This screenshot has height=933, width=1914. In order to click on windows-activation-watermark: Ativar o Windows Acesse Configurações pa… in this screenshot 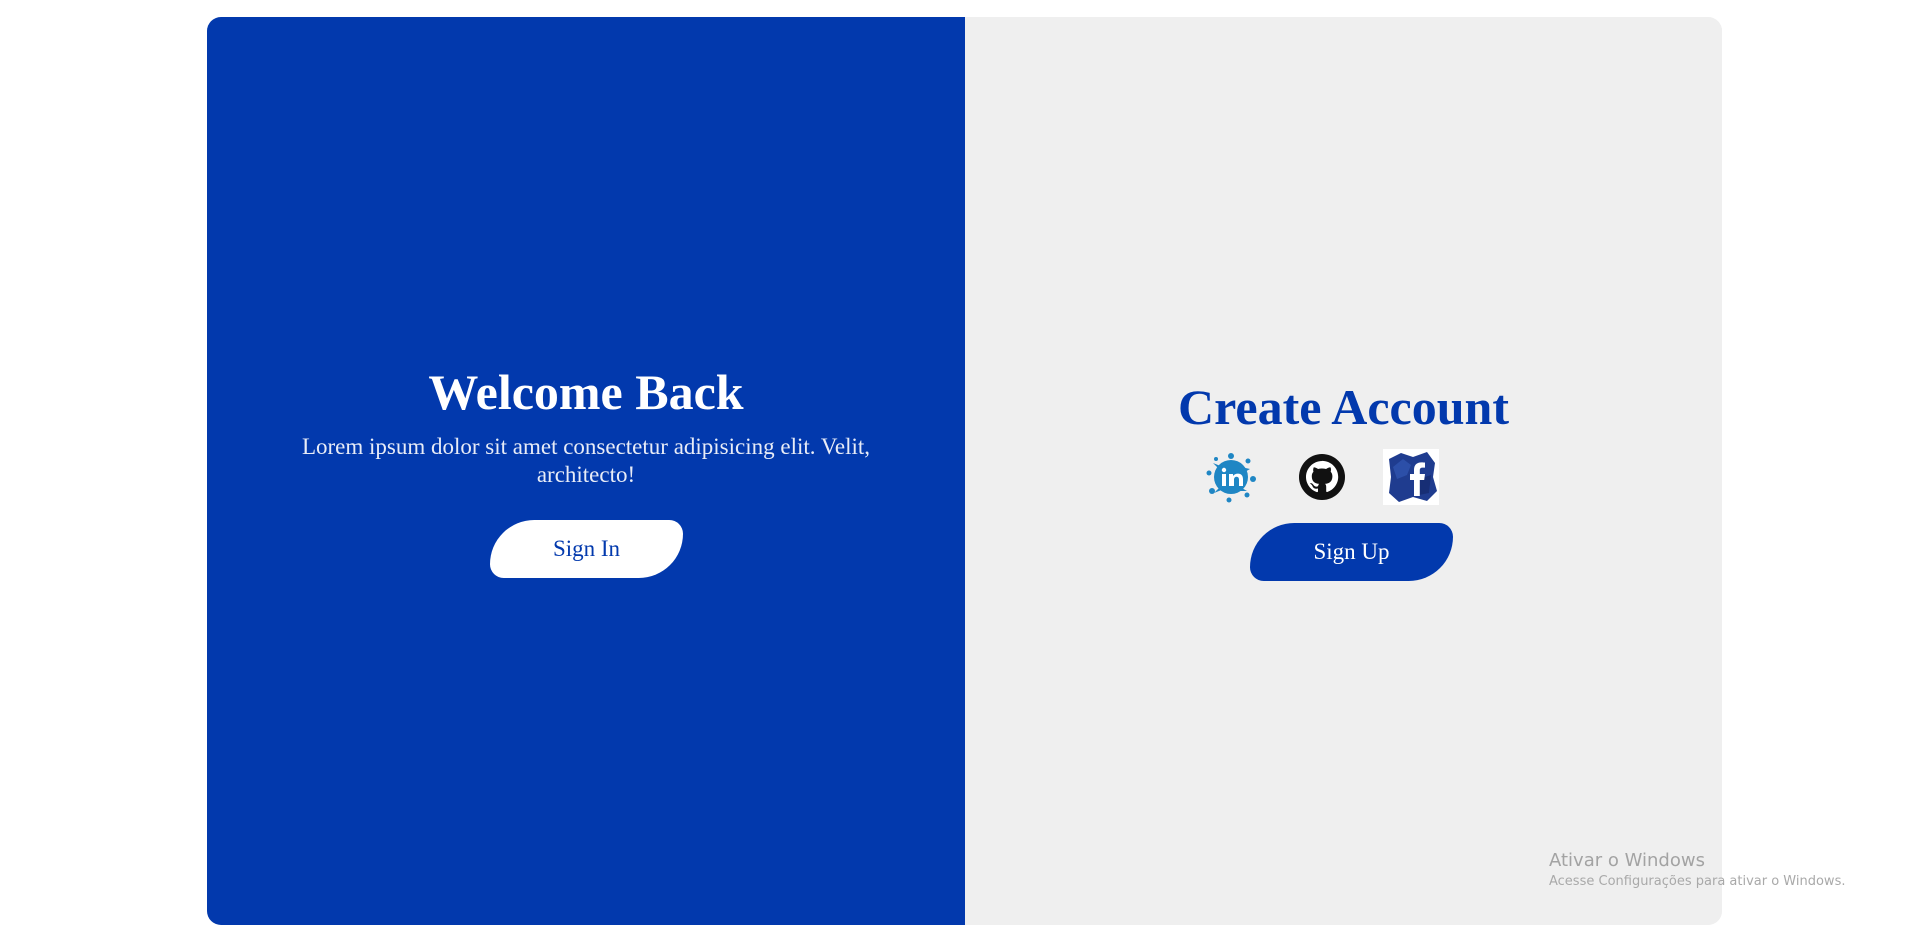, I will do `click(1697, 870)`.